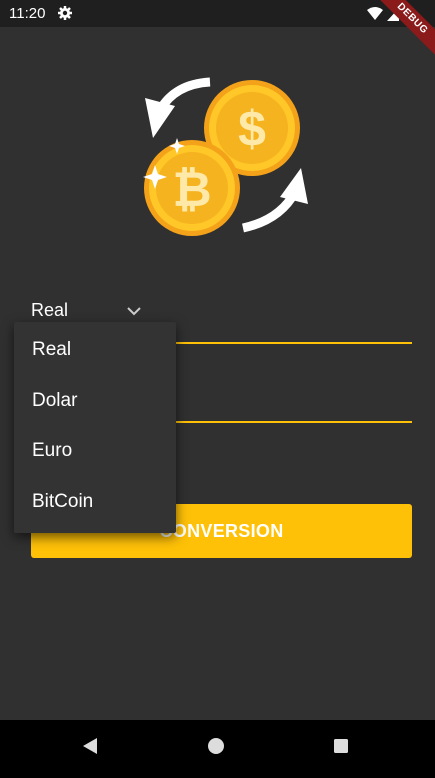 The width and height of the screenshot is (435, 778). Describe the element at coordinates (216, 748) in the screenshot. I see `home-icon` at that location.